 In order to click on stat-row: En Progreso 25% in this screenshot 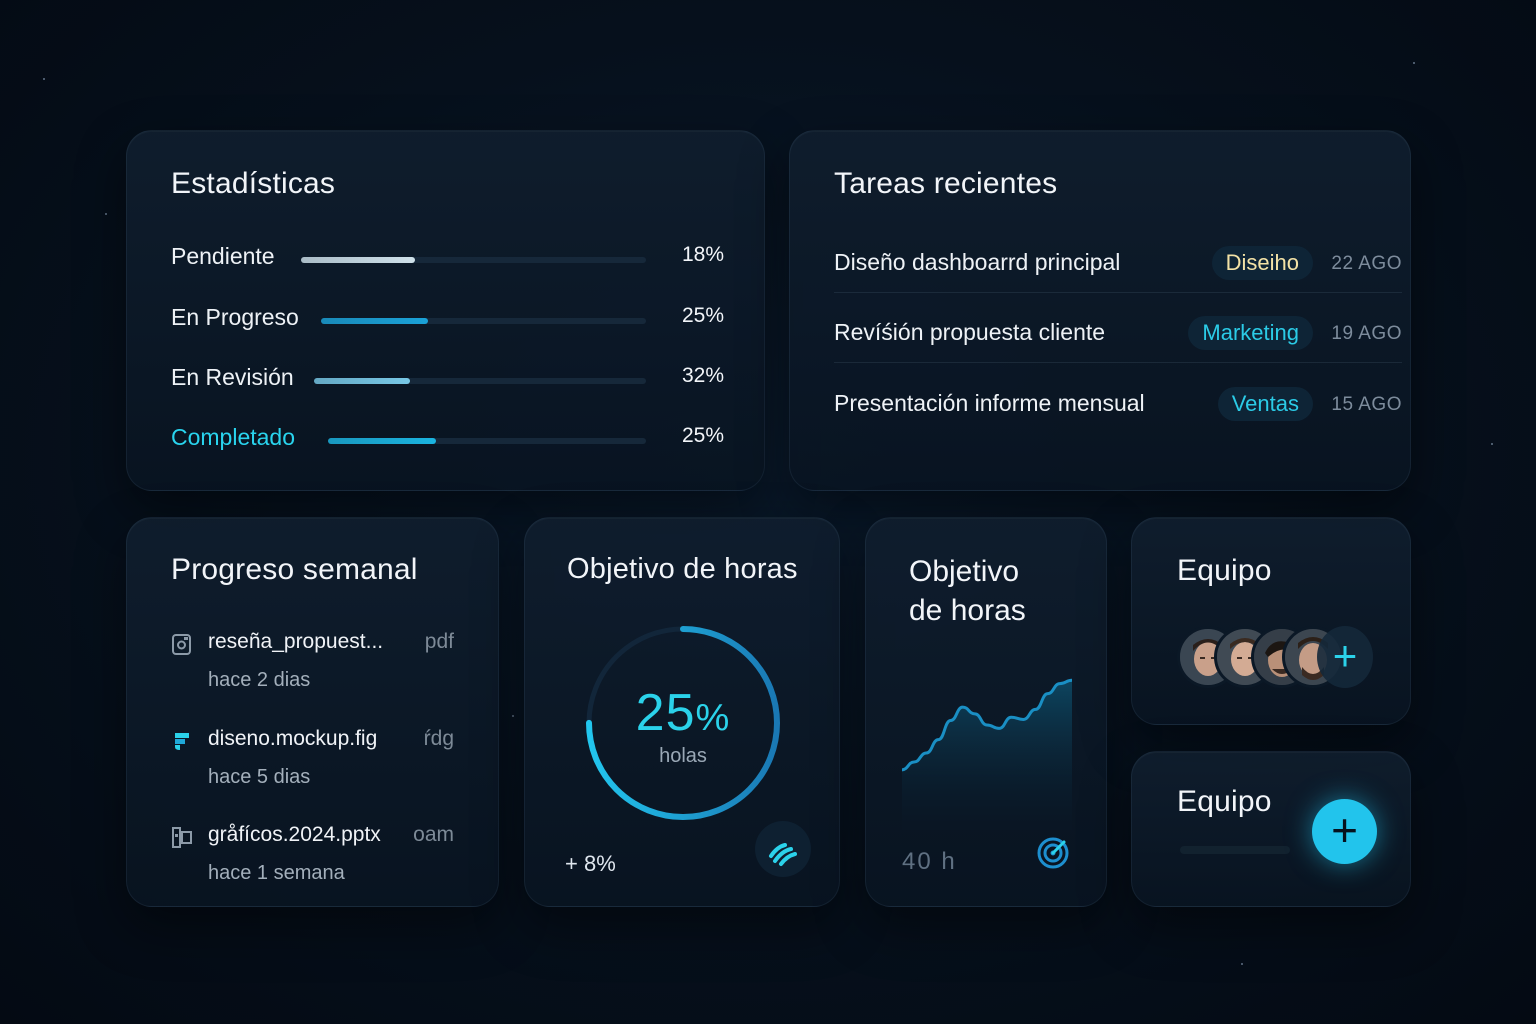, I will do `click(447, 319)`.